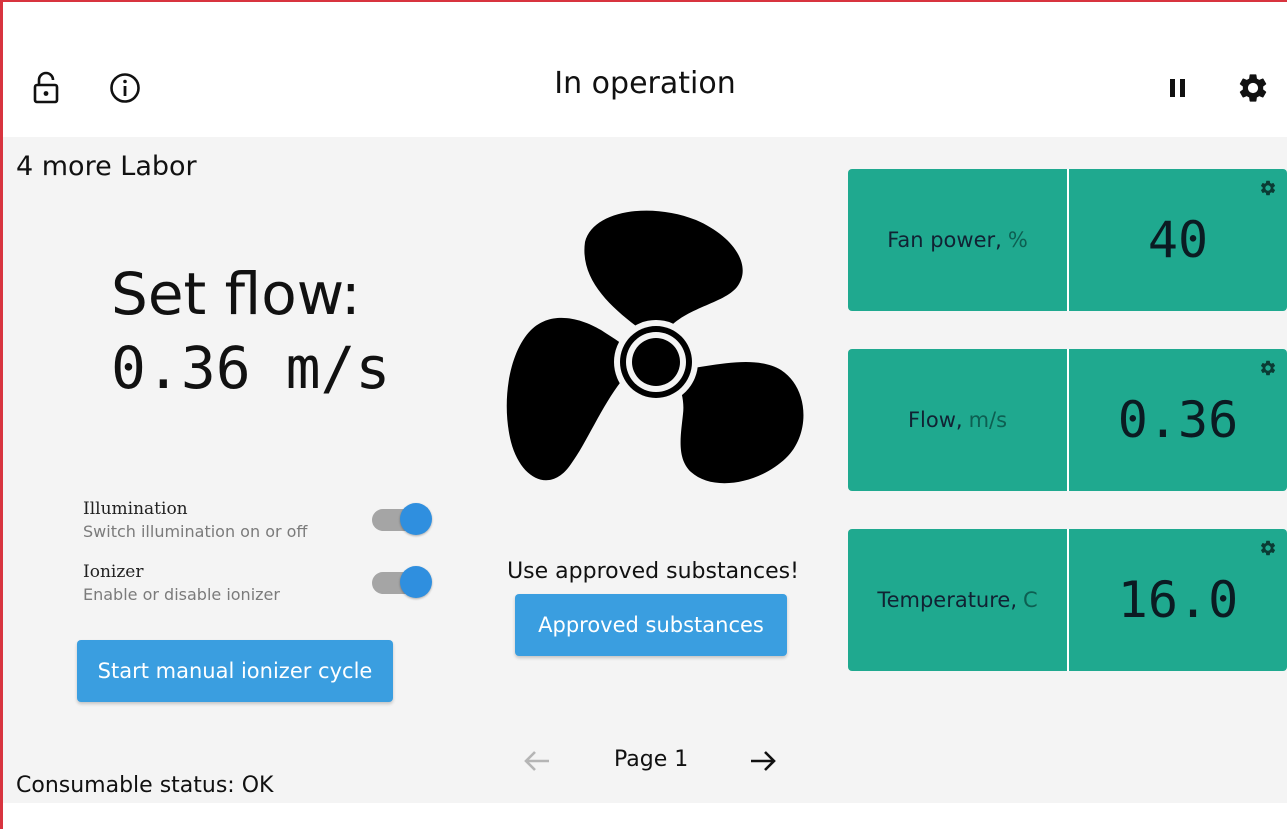  Describe the element at coordinates (235, 671) in the screenshot. I see `start-manual-ionizer-button: Start manual ionizer cycle` at that location.